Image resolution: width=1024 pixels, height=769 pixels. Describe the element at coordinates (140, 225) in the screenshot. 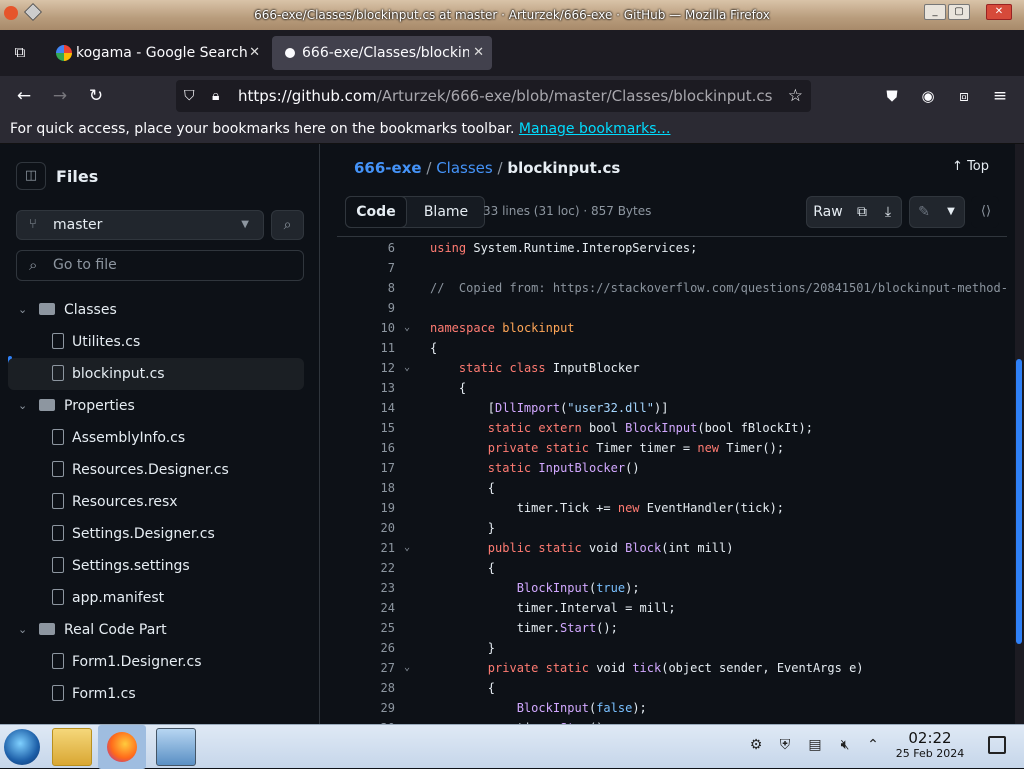

I see `branch-selector: ⑂ master ▼` at that location.